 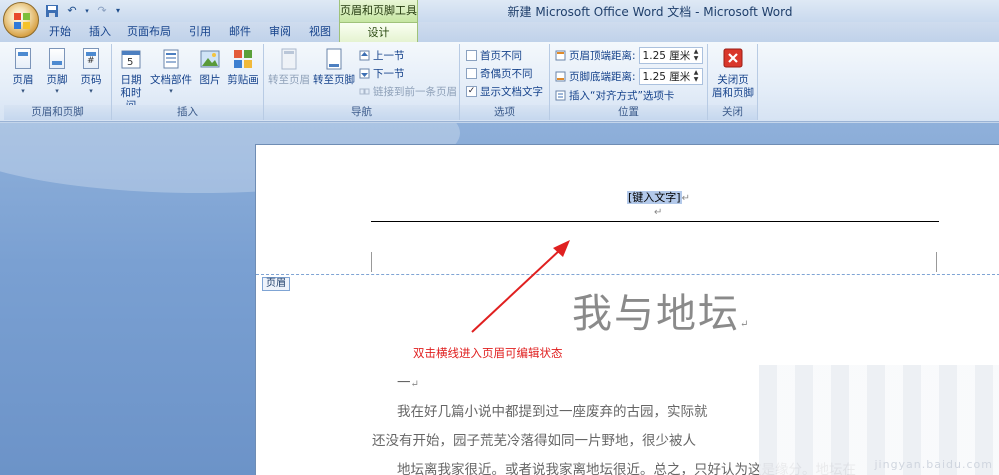 What do you see at coordinates (87, 11) in the screenshot?
I see `dropdown-icon: ▾` at bounding box center [87, 11].